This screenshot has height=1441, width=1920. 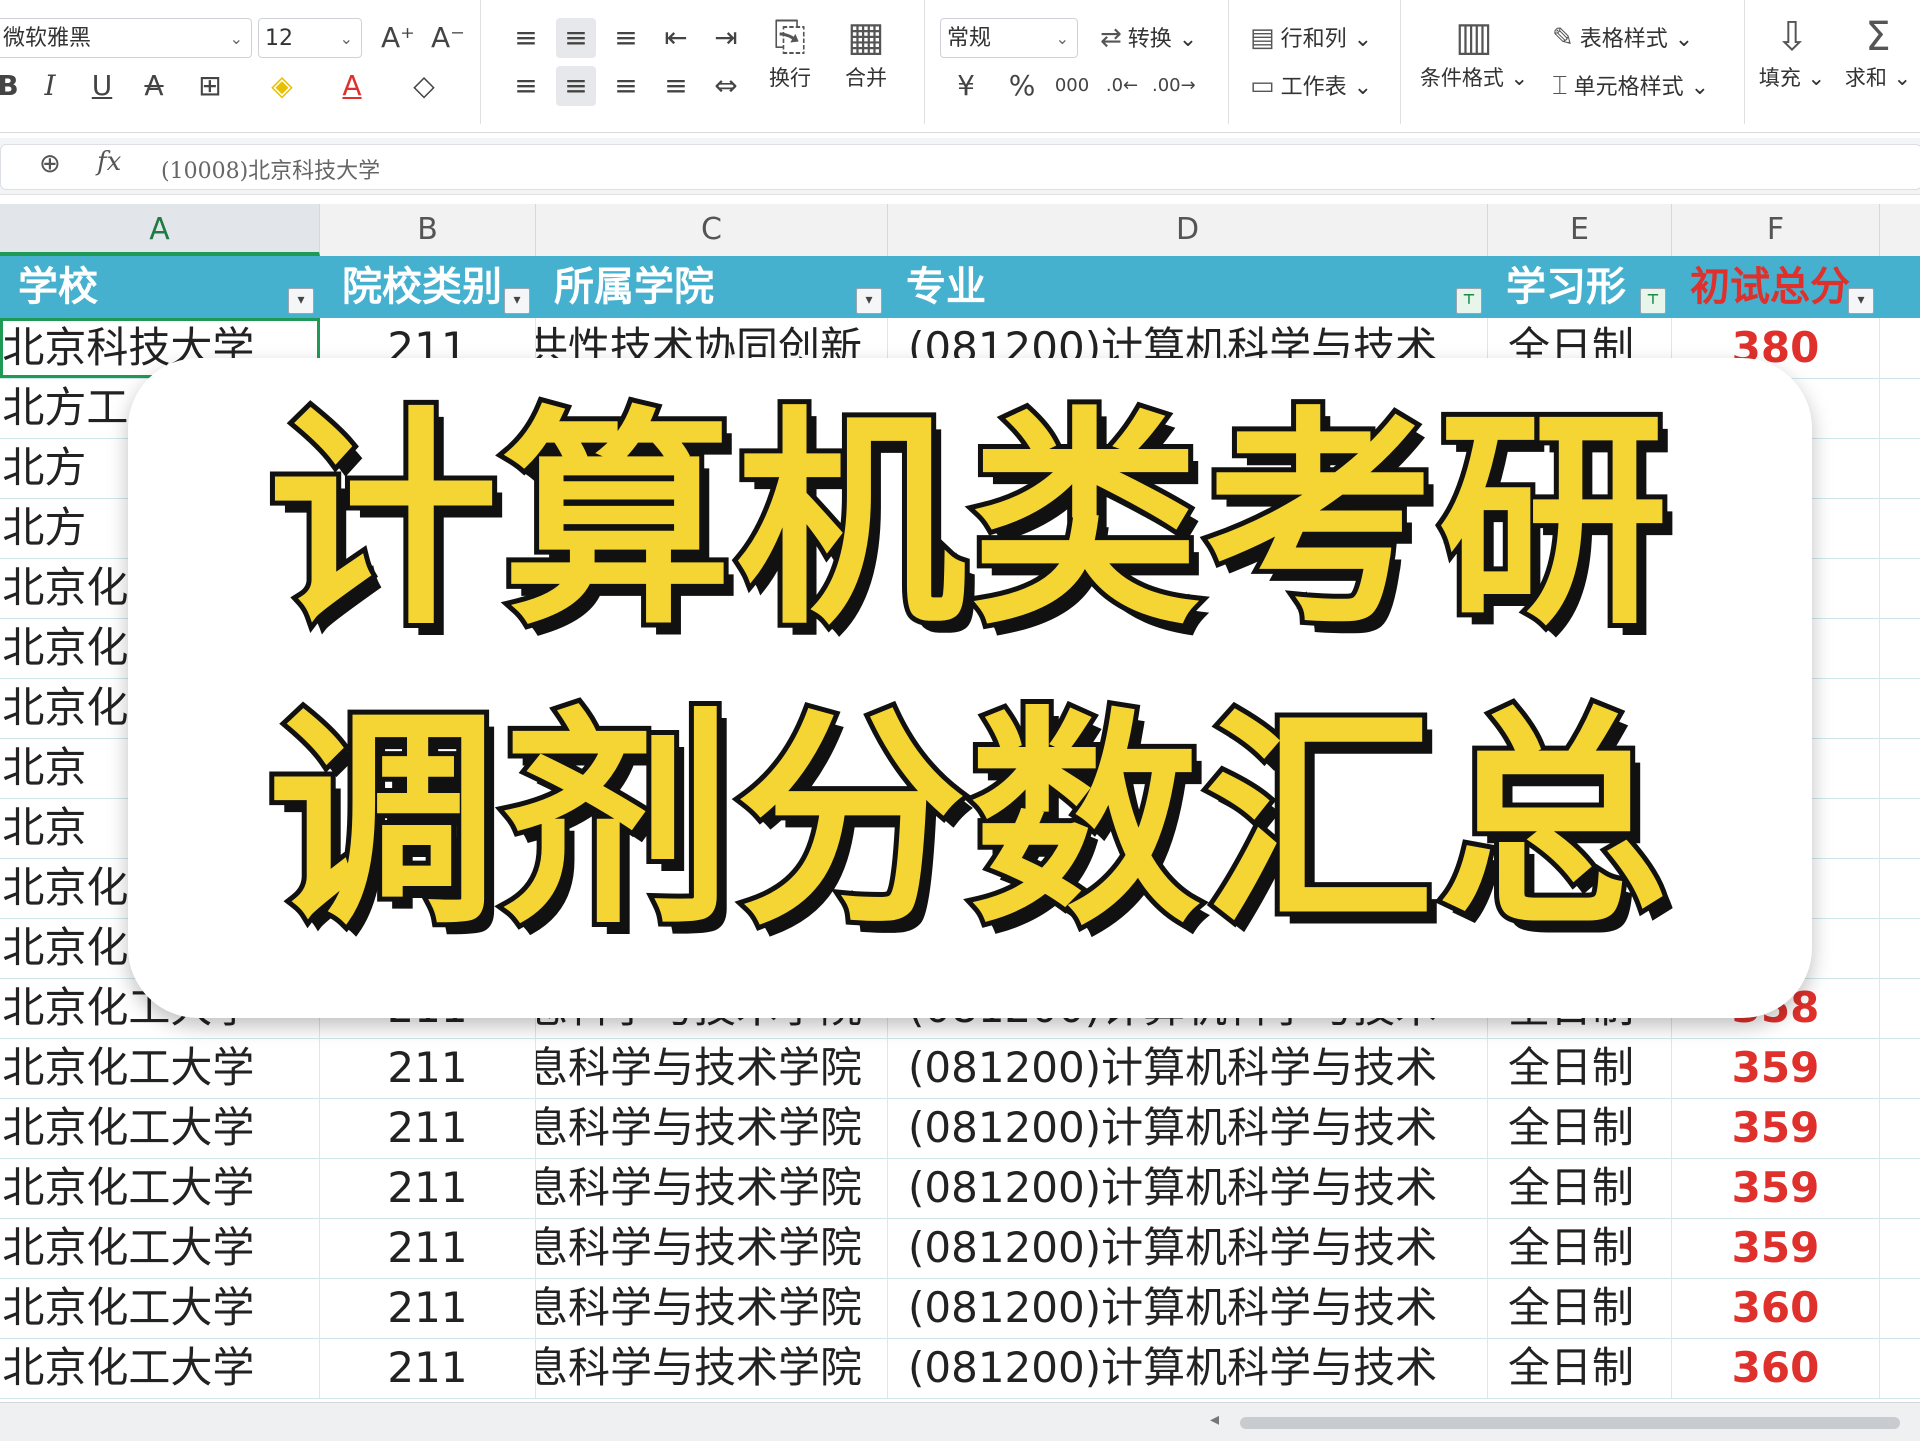 I want to click on rows-cols-label: 行和列, so click(x=1313, y=39).